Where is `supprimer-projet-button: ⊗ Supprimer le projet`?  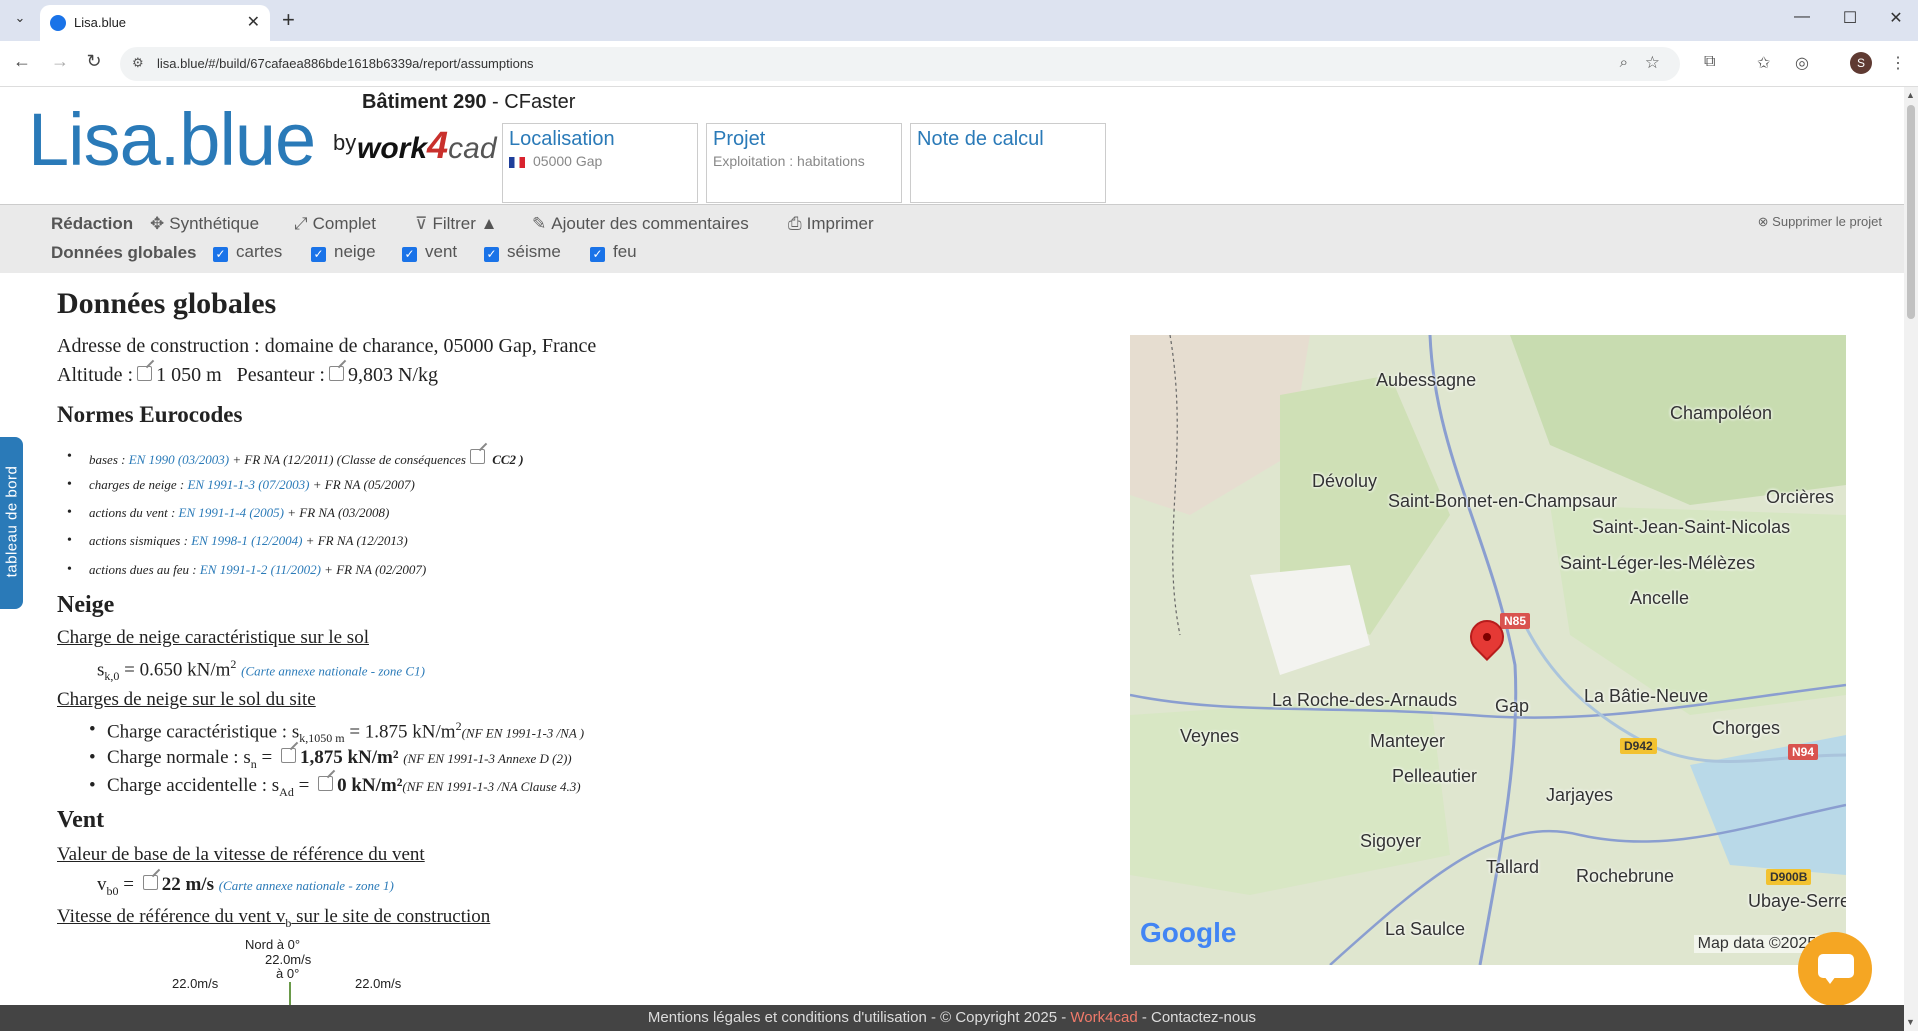
supprimer-projet-button: ⊗ Supprimer le projet is located at coordinates (1820, 222).